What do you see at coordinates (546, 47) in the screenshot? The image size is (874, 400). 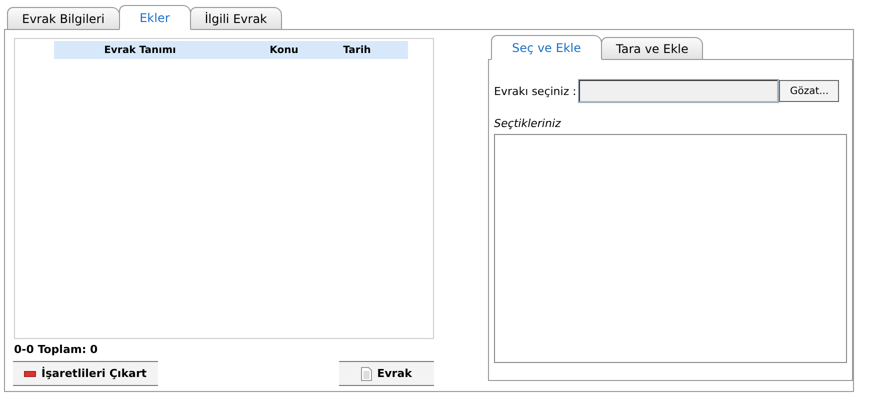 I see `tab: Seç ve Ekle` at bounding box center [546, 47].